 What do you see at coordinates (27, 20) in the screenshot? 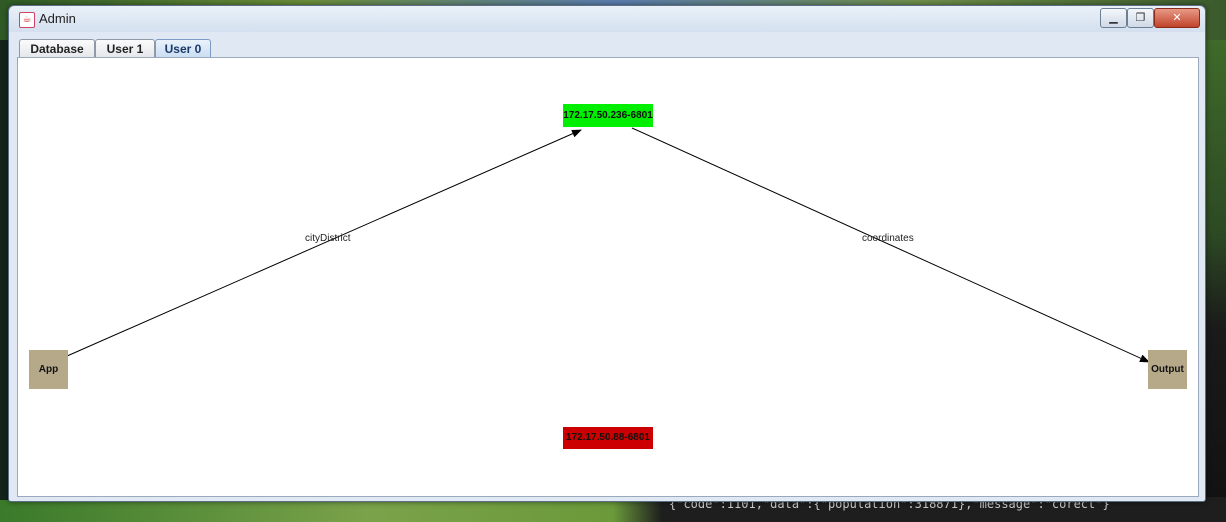
I see `java-cup-icon: ☕` at bounding box center [27, 20].